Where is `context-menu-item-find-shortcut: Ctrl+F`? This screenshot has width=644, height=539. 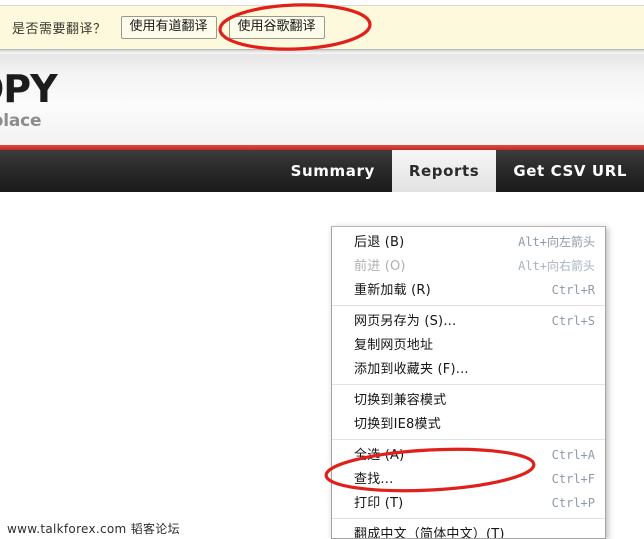 context-menu-item-find-shortcut: Ctrl+F is located at coordinates (573, 479).